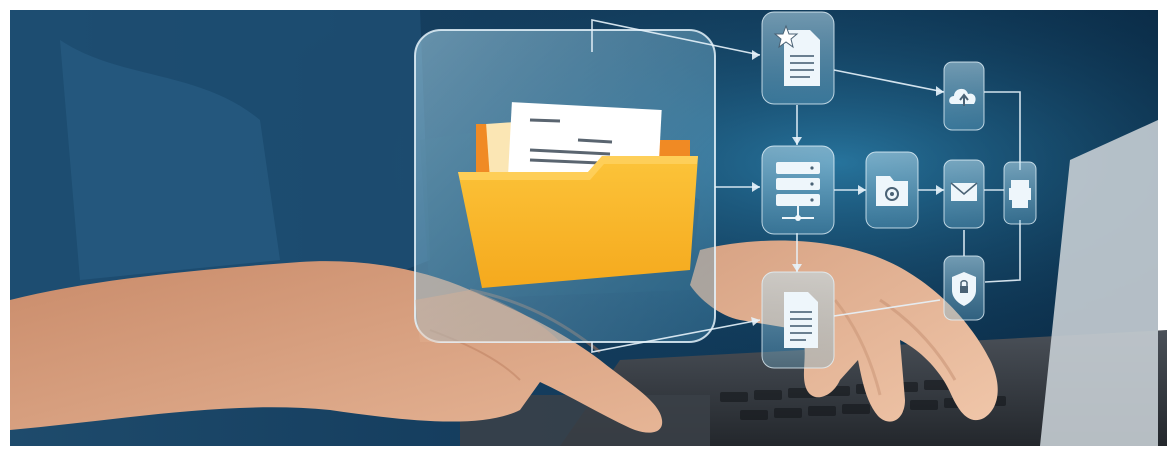 The width and height of the screenshot is (1167, 454). I want to click on shield-icon, so click(964, 288).